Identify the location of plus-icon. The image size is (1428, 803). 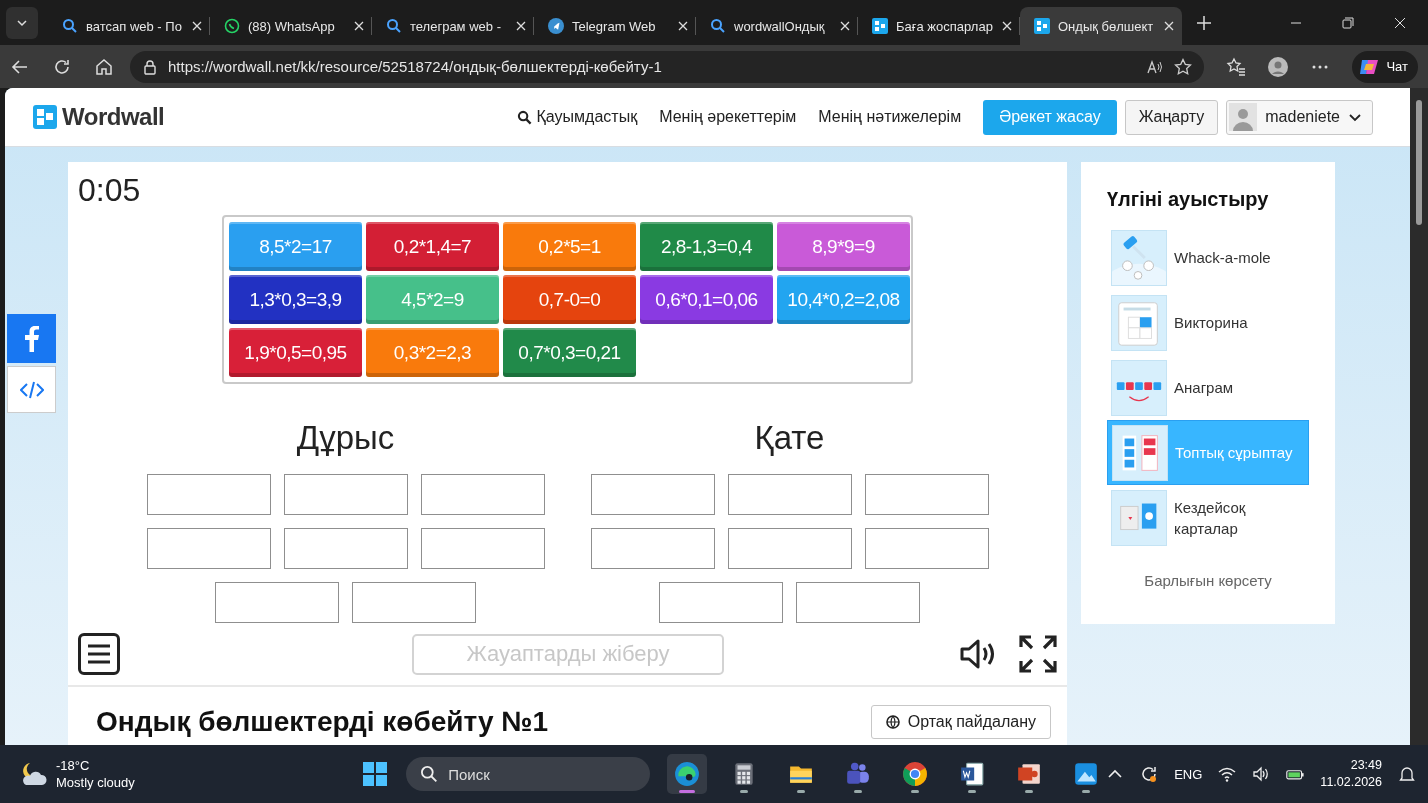
(1204, 22).